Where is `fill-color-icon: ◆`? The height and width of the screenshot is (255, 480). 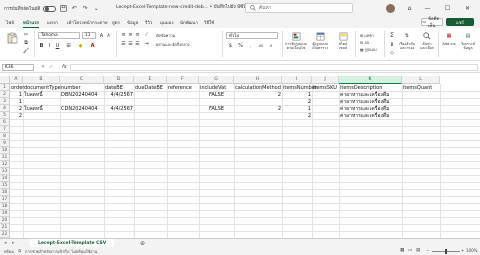 fill-color-icon: ◆ is located at coordinates (80, 45).